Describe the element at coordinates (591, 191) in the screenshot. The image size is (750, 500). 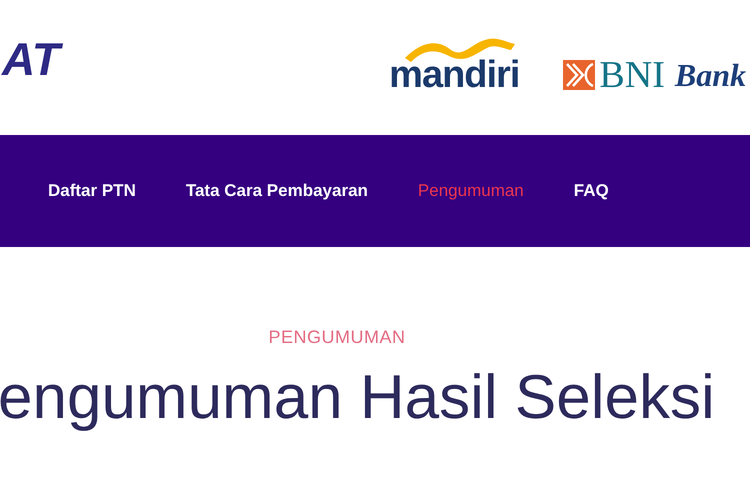
I see `nav-link: FAQ` at that location.